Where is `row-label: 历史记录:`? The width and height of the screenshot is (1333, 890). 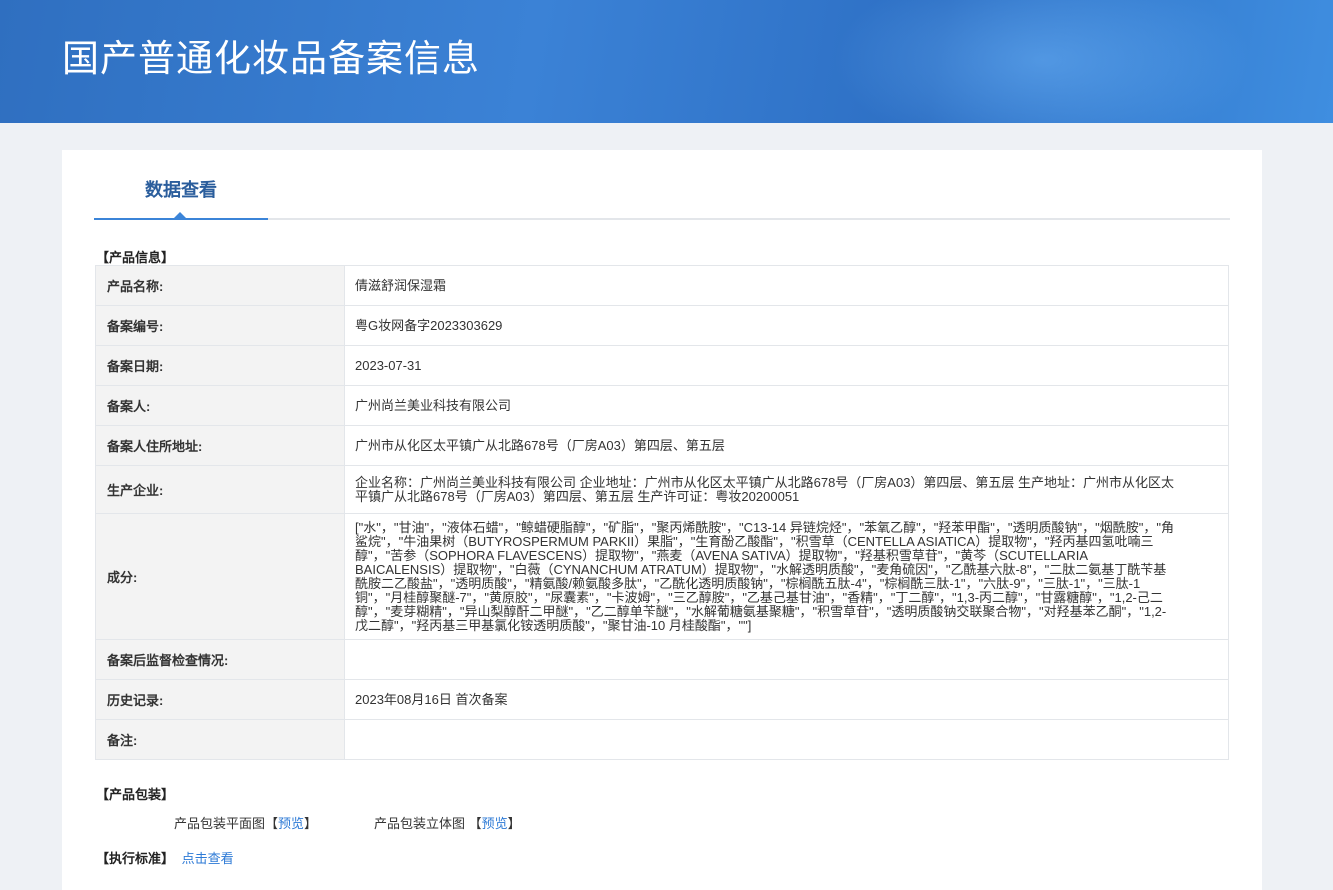 row-label: 历史记录: is located at coordinates (220, 699).